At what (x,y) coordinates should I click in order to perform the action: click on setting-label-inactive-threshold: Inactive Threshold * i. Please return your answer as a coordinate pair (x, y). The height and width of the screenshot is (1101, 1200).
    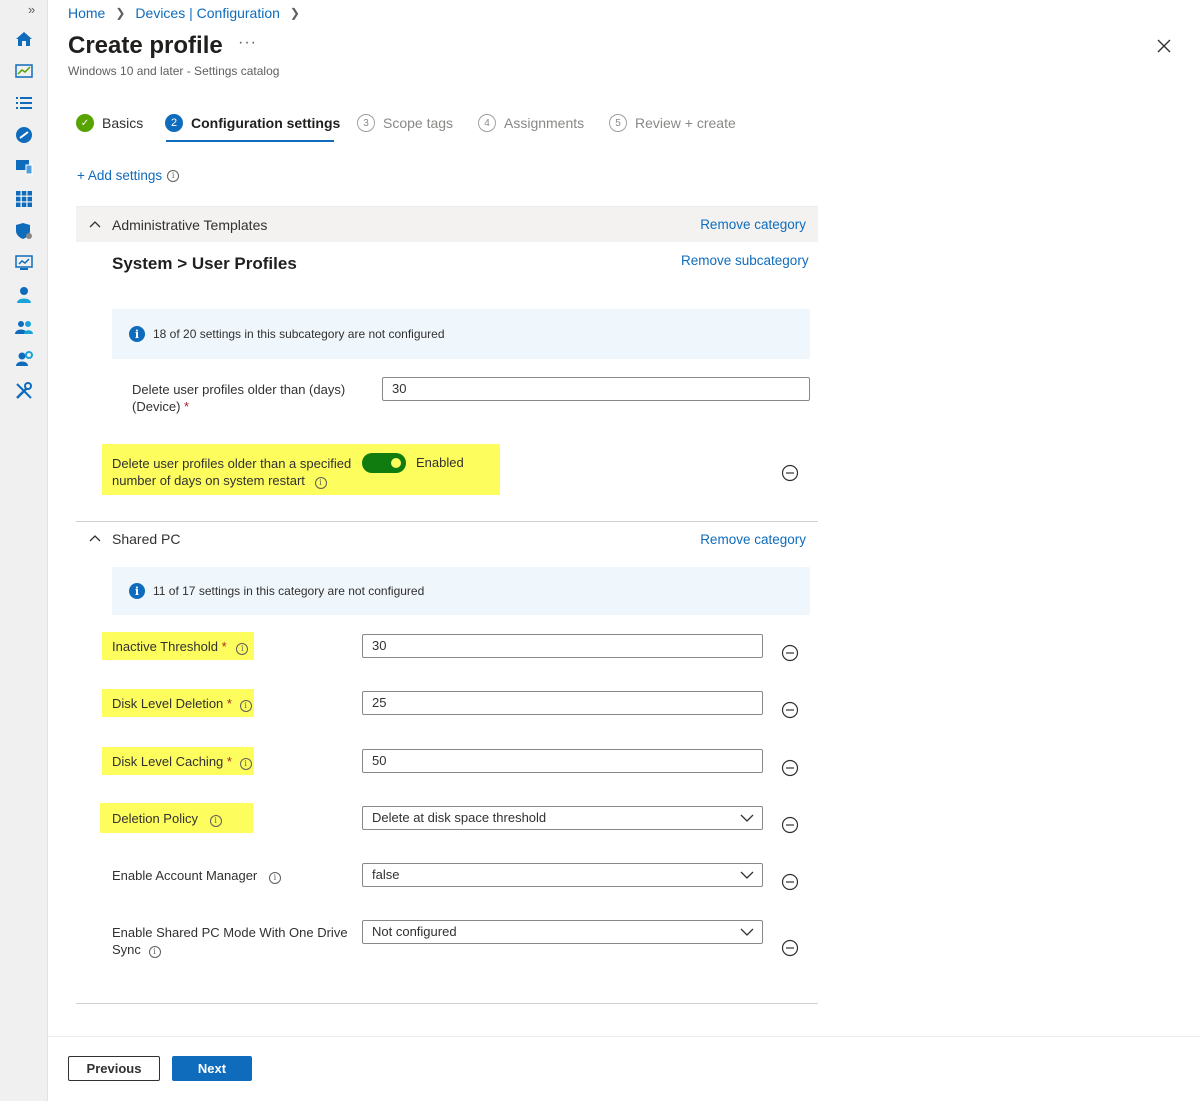
    Looking at the image, I should click on (180, 646).